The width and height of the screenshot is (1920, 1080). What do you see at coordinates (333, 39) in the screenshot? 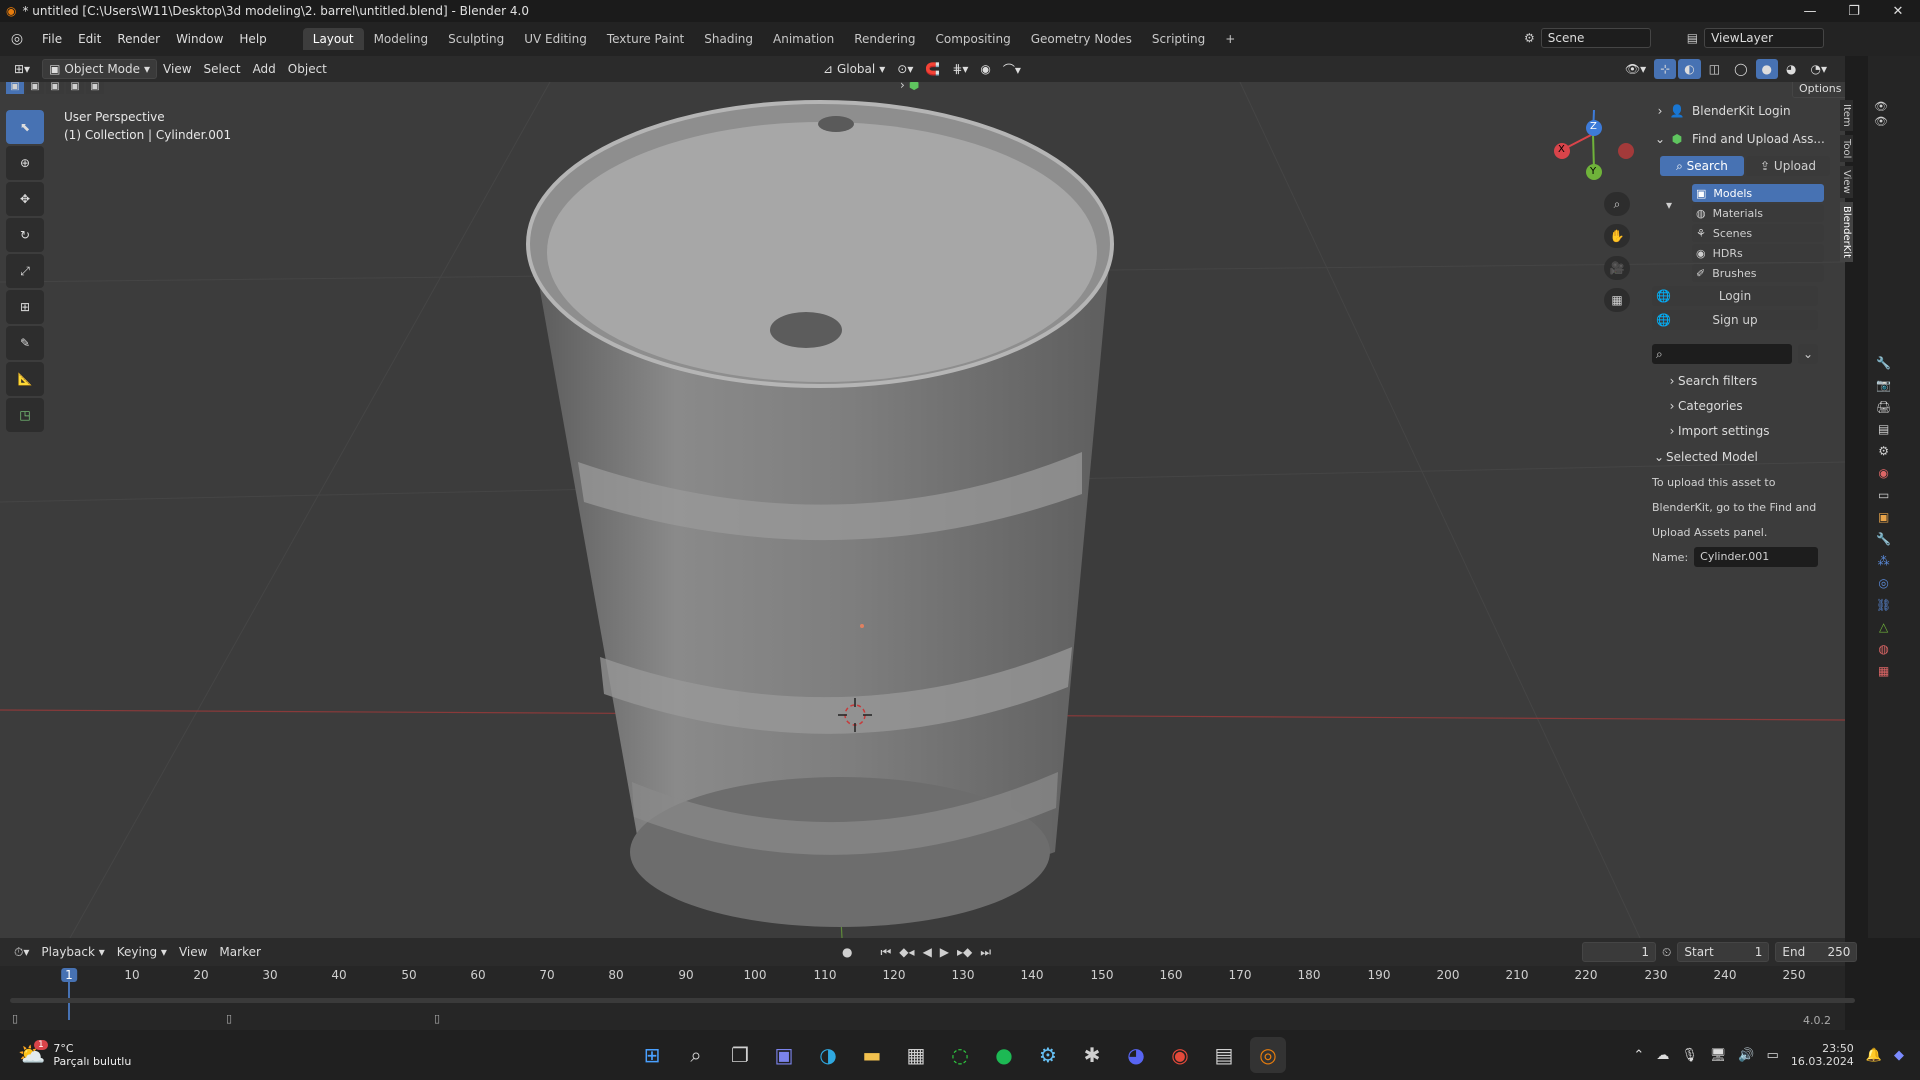
I see `tab-layout: Layout` at bounding box center [333, 39].